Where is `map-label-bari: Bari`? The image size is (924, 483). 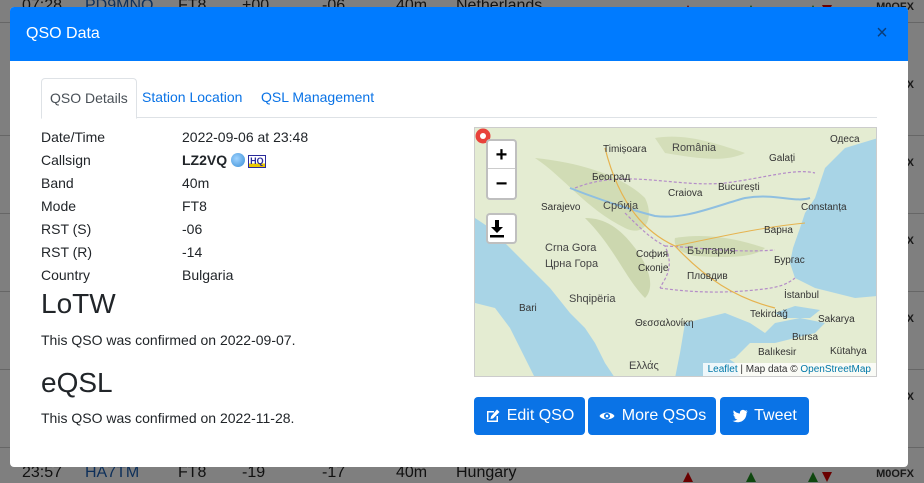 map-label-bari: Bari is located at coordinates (528, 308).